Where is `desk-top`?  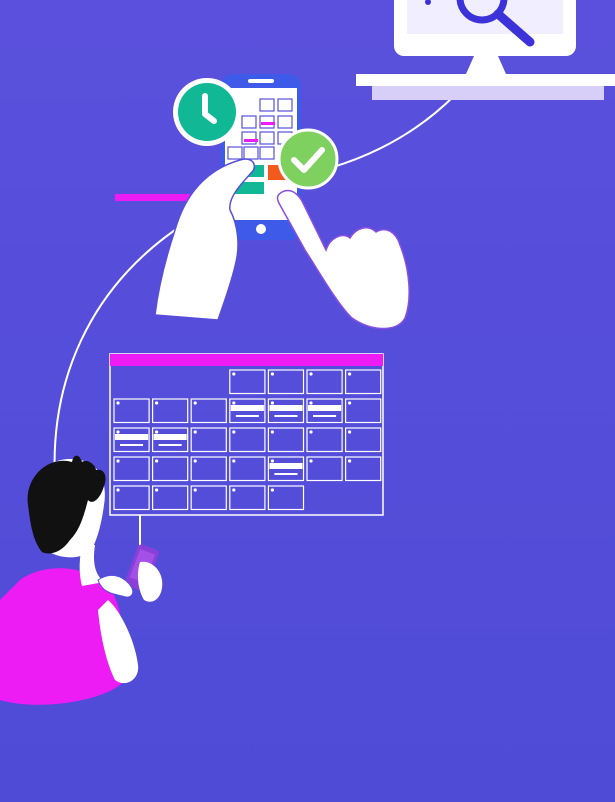
desk-top is located at coordinates (485, 80).